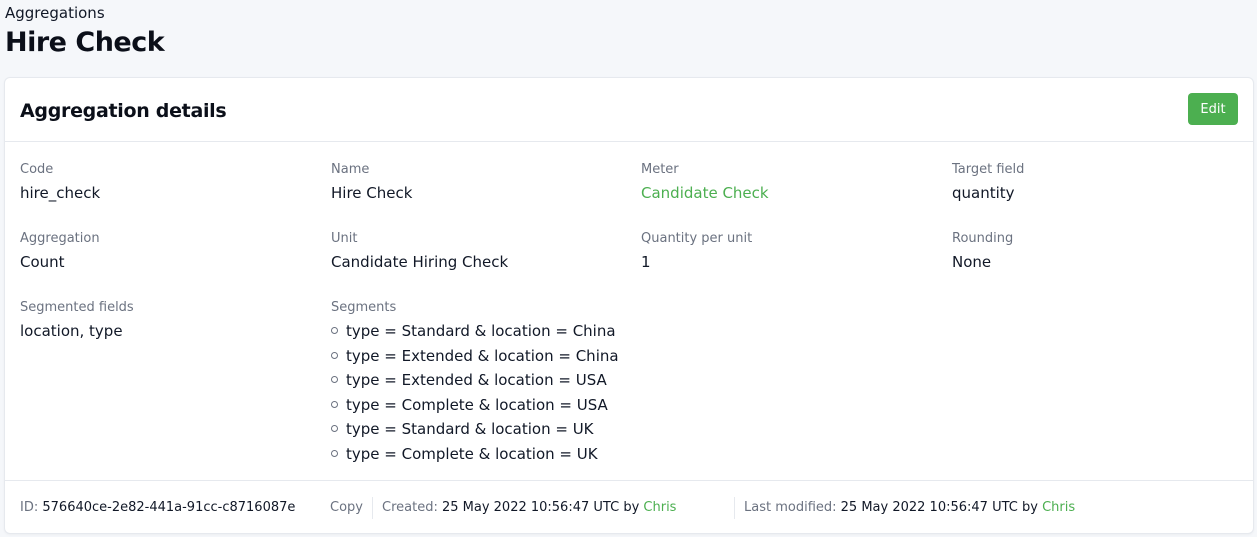 This screenshot has width=1257, height=537. I want to click on id-value: 576640ce-2e82-441a-91cc-c8716087e, so click(169, 507).